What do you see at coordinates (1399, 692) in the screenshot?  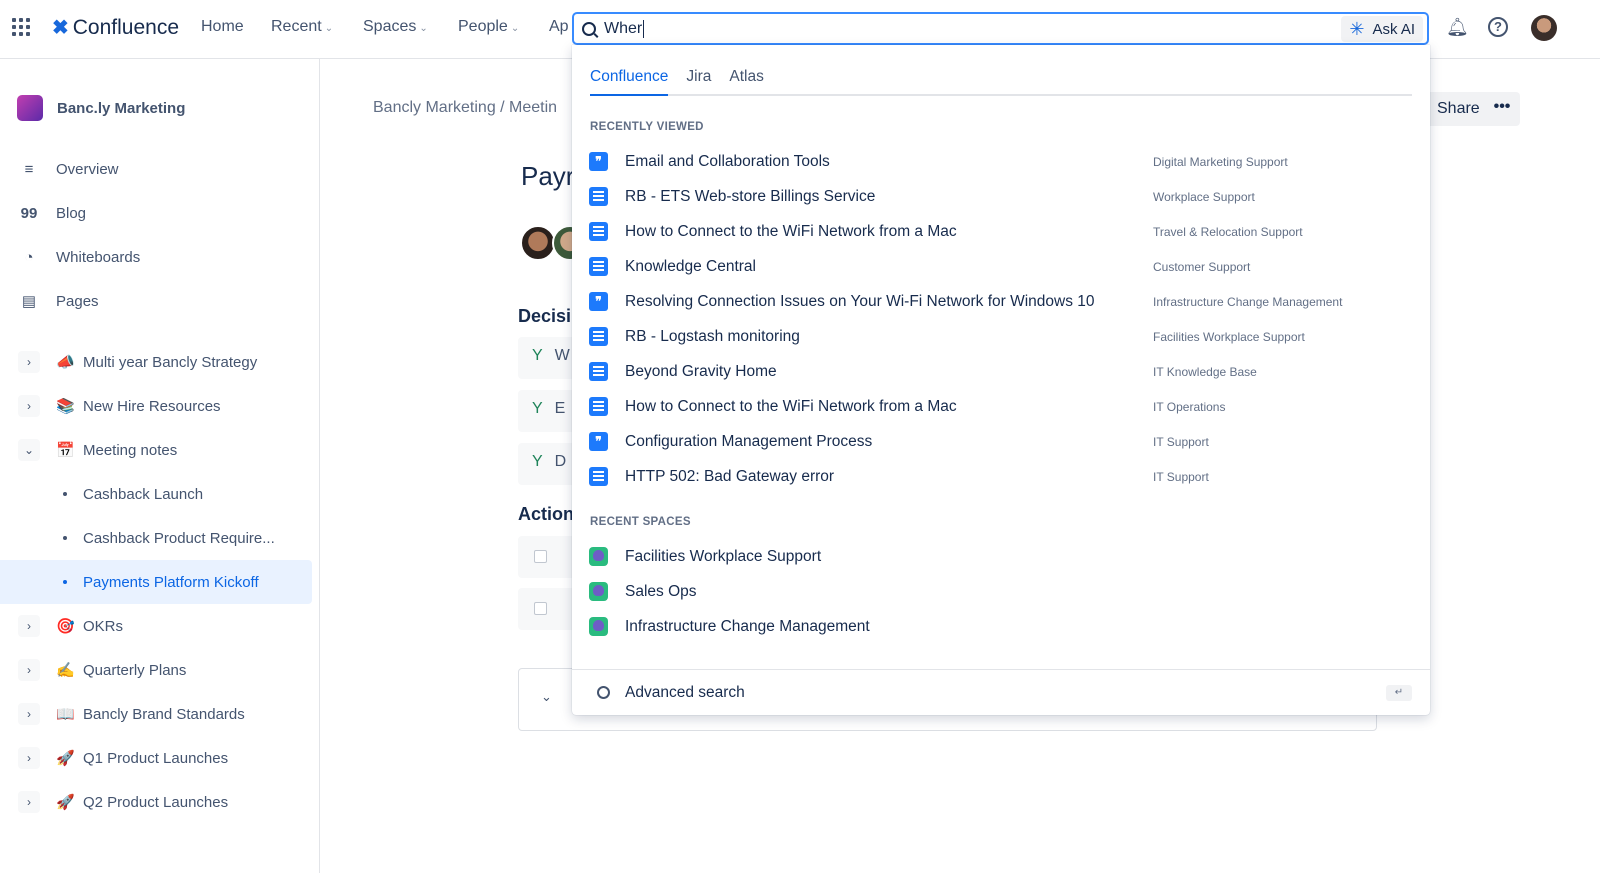 I see `enter-key-icon: ↵` at bounding box center [1399, 692].